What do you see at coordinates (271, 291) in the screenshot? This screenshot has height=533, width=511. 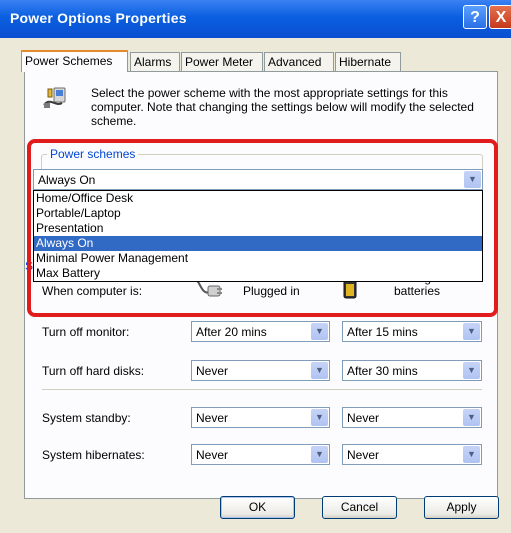 I see `plugged-in-label: Plugged in` at bounding box center [271, 291].